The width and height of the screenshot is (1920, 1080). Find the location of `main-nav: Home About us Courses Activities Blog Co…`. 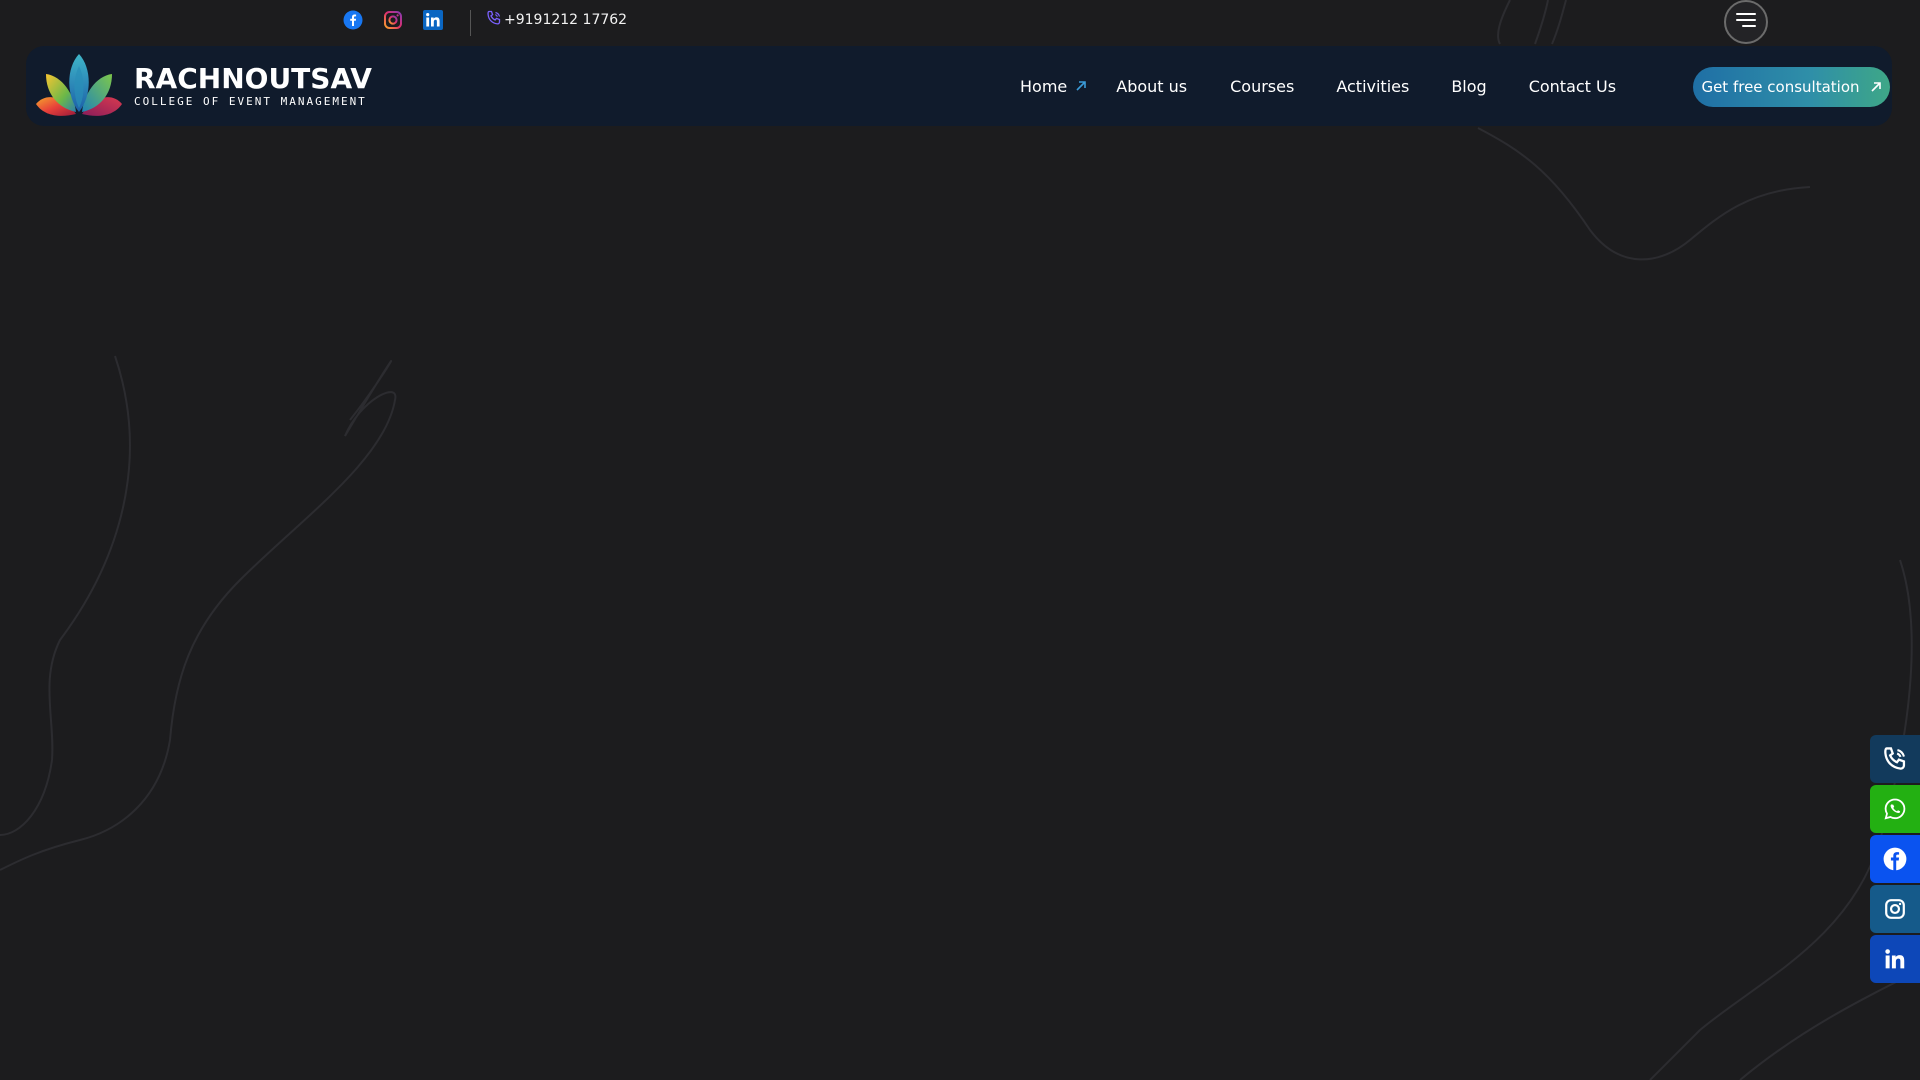

main-nav: Home About us Courses Activities Blog Co… is located at coordinates (1318, 86).